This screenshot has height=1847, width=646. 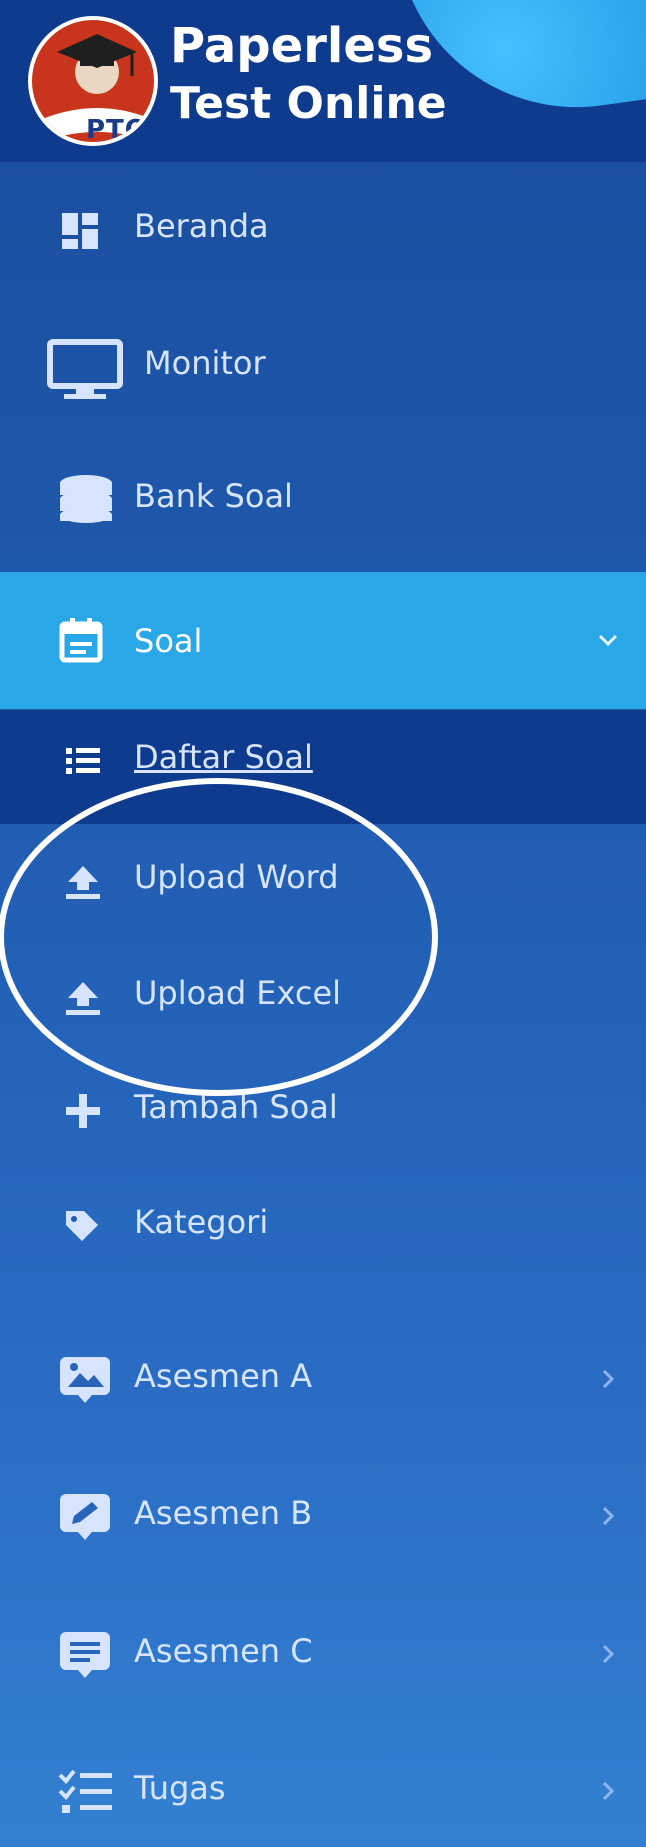 I want to click on submenu-item-label: Daftar Soal, so click(x=223, y=757).